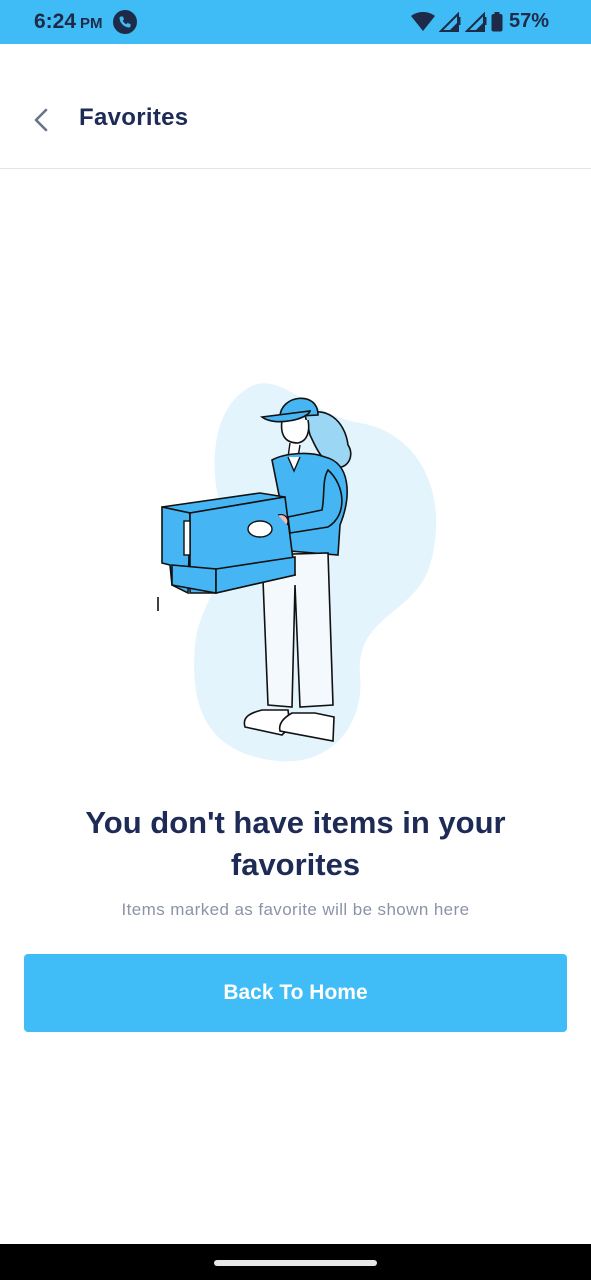 Image resolution: width=591 pixels, height=1280 pixels. Describe the element at coordinates (42, 120) in the screenshot. I see `chevron-left-icon` at that location.